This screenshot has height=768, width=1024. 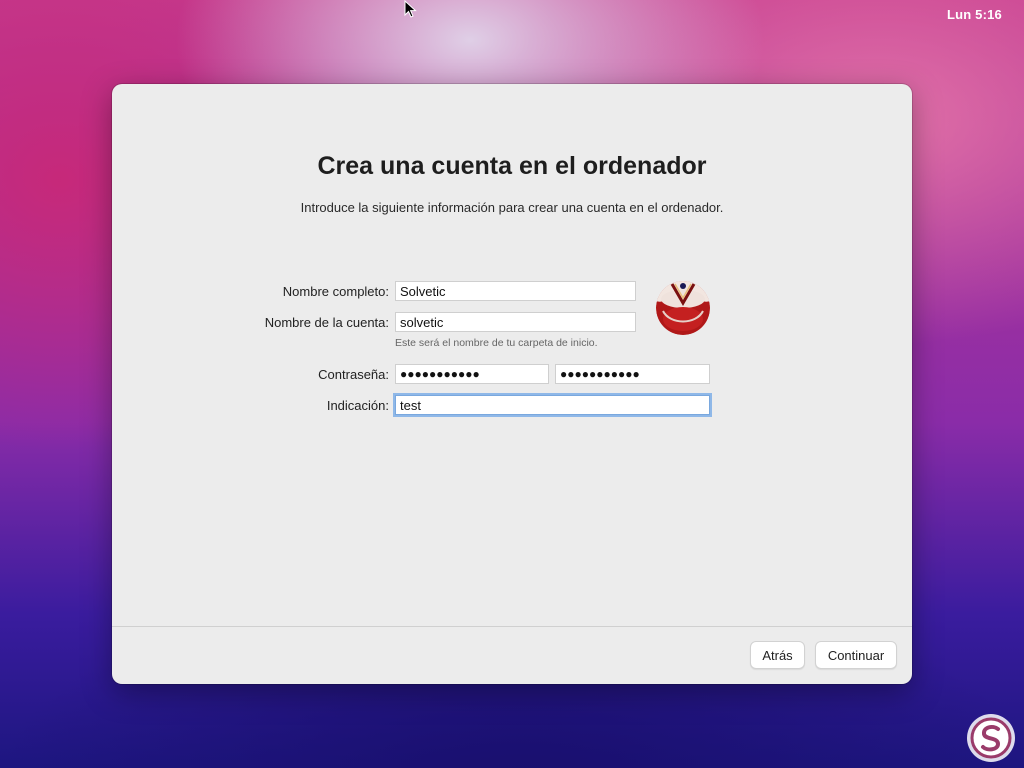 I want to click on page-title: Crea una cuenta en el ordenador, so click(x=512, y=166).